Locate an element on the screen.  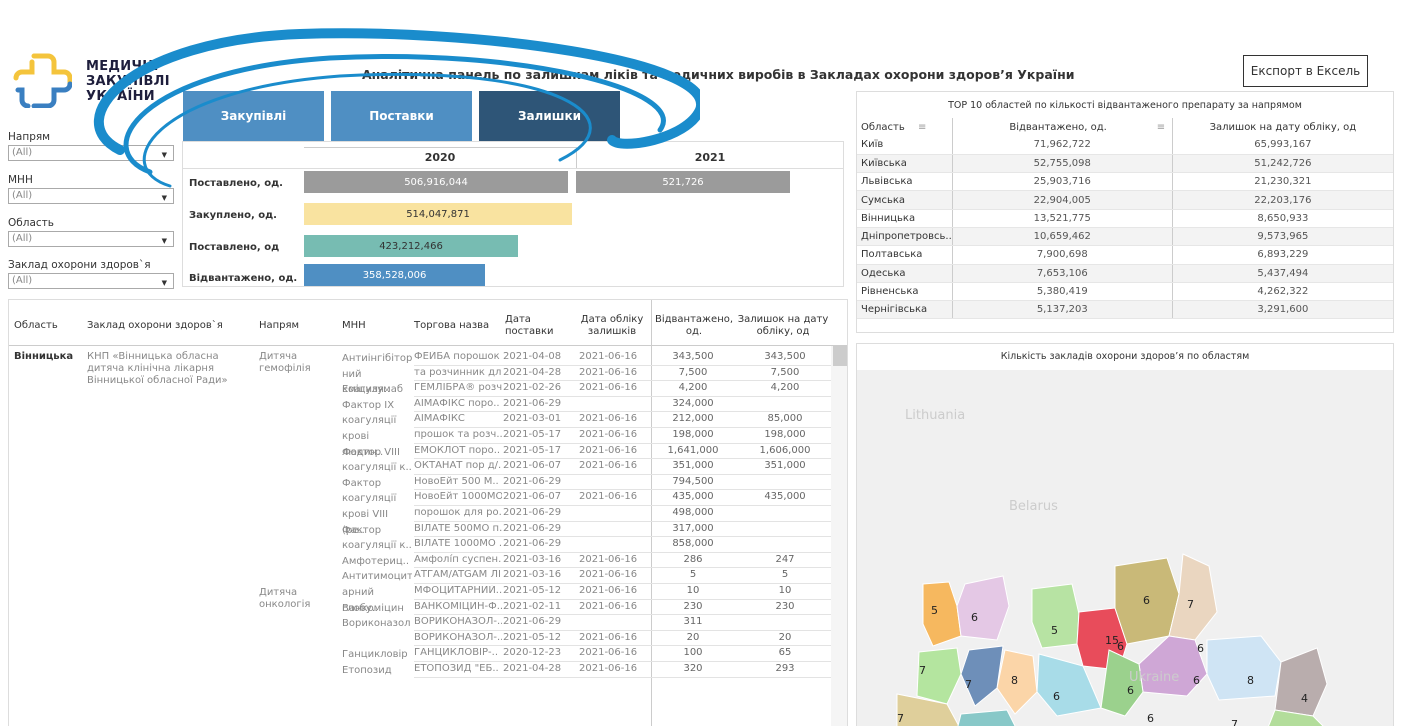
top10-row: Рівненська 5,380,419 4,262,322 is located at coordinates (1125, 292).